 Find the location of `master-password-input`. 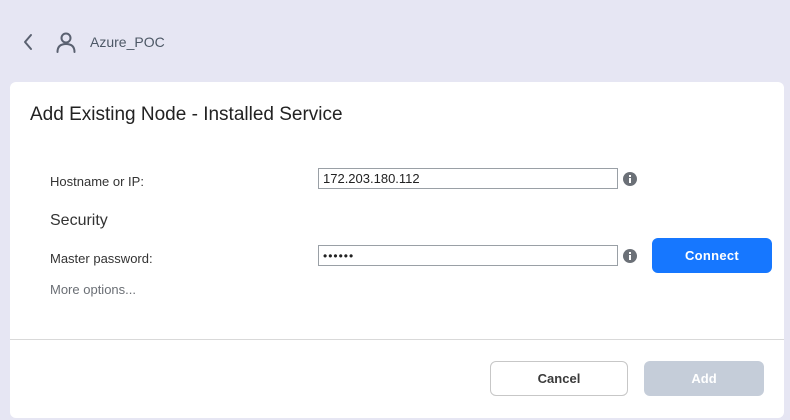

master-password-input is located at coordinates (468, 255).